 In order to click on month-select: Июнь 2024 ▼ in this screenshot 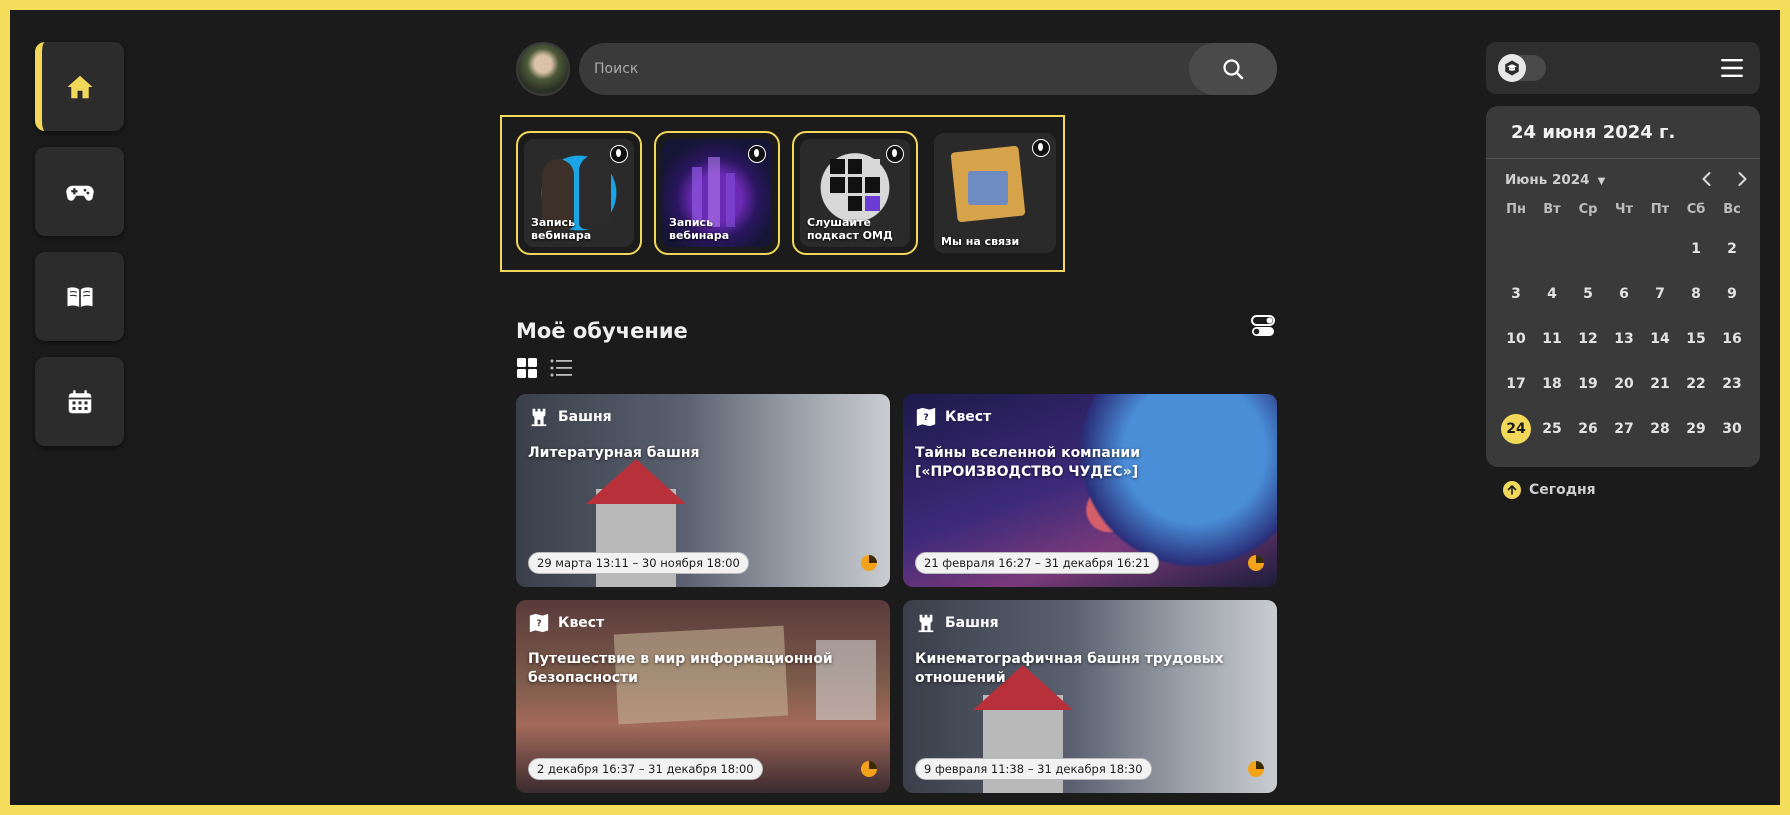, I will do `click(1555, 180)`.